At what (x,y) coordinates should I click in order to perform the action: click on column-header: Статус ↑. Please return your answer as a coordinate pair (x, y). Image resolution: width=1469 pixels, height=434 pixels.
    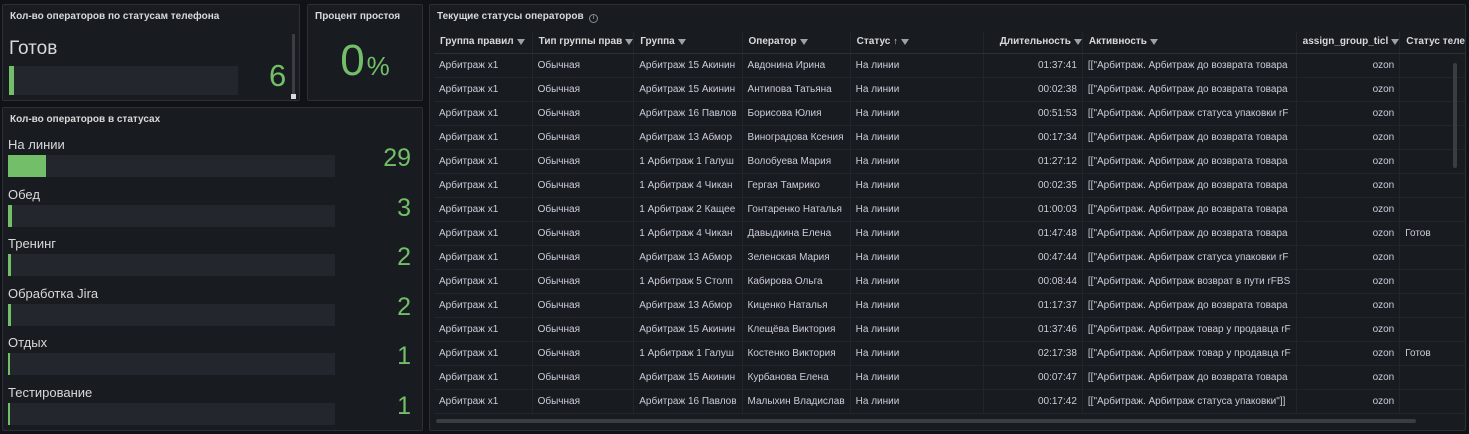
    Looking at the image, I should click on (916, 42).